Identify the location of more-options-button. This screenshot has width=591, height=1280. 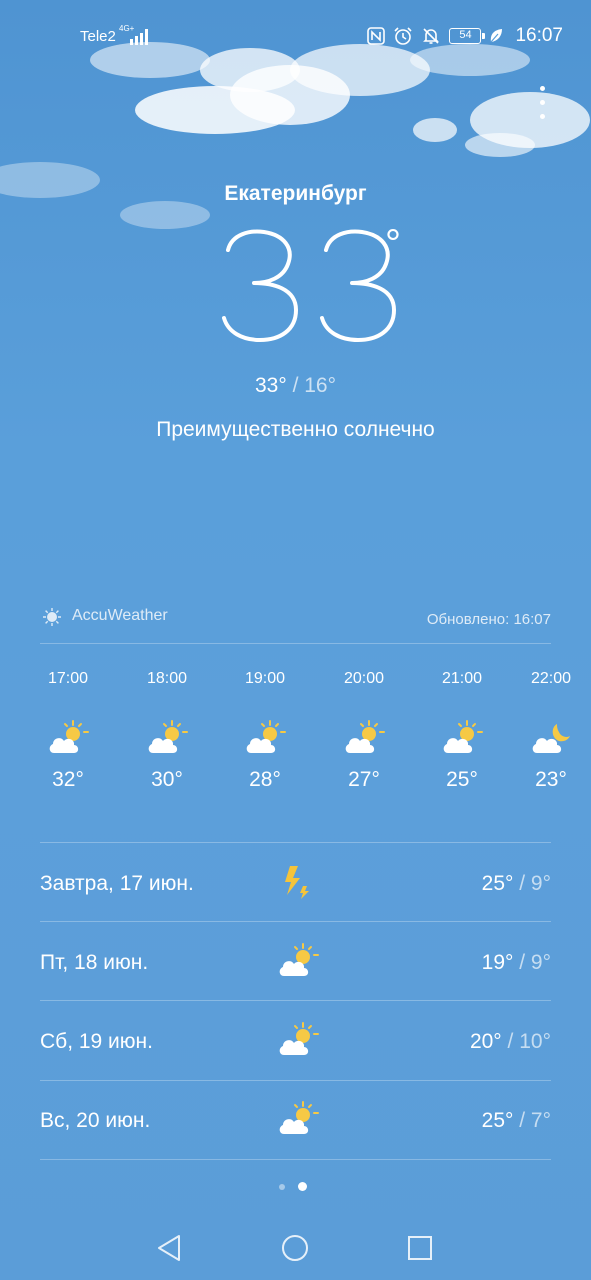
(542, 106).